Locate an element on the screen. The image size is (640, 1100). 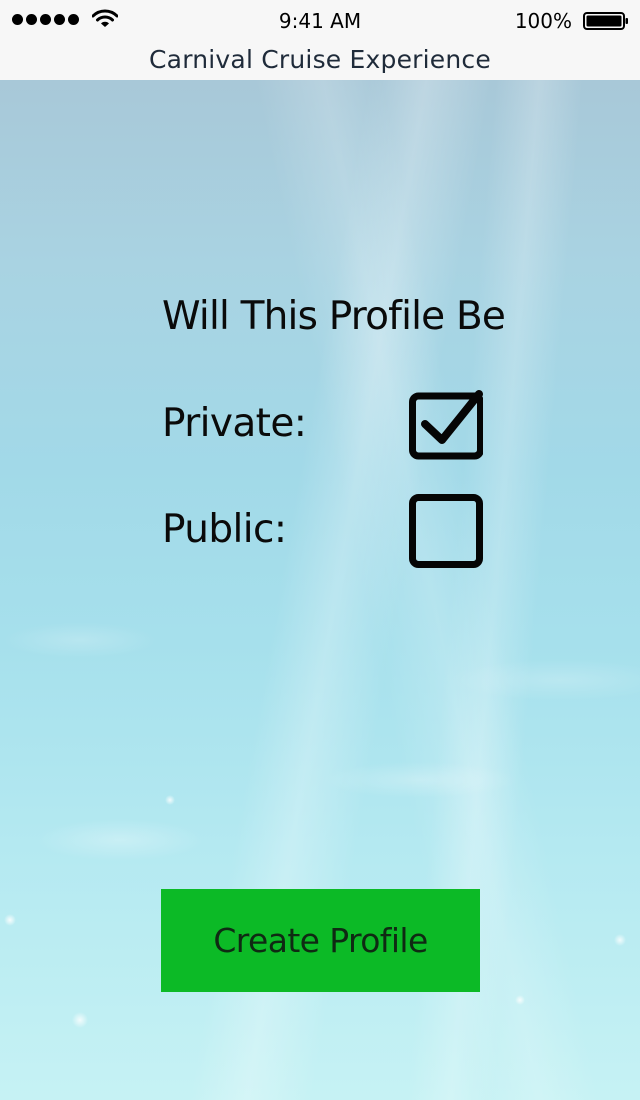
create-profile-button: Create Profile is located at coordinates (320, 940).